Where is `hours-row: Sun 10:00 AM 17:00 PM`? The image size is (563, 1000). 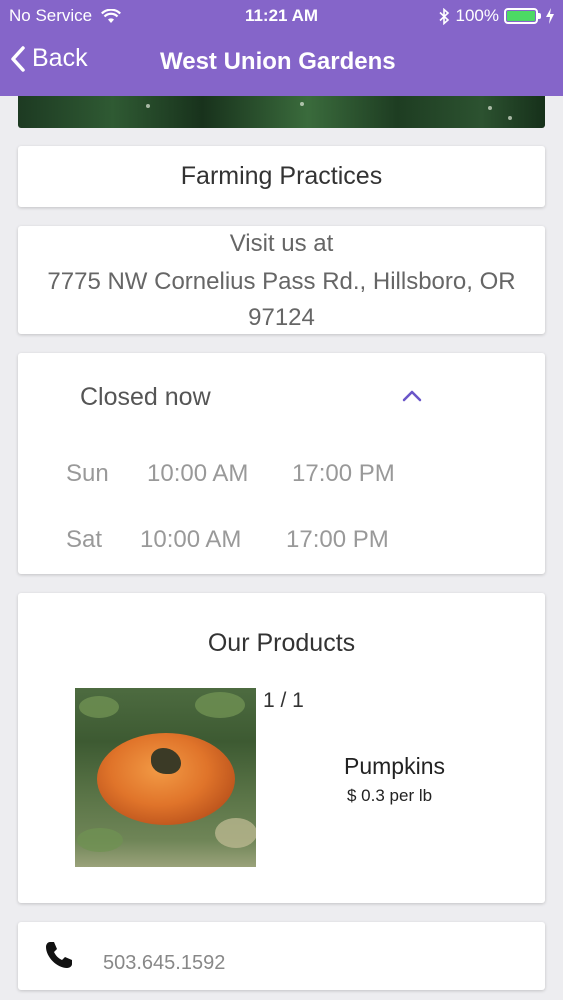
hours-row: Sun 10:00 AM 17:00 PM is located at coordinates (281, 475).